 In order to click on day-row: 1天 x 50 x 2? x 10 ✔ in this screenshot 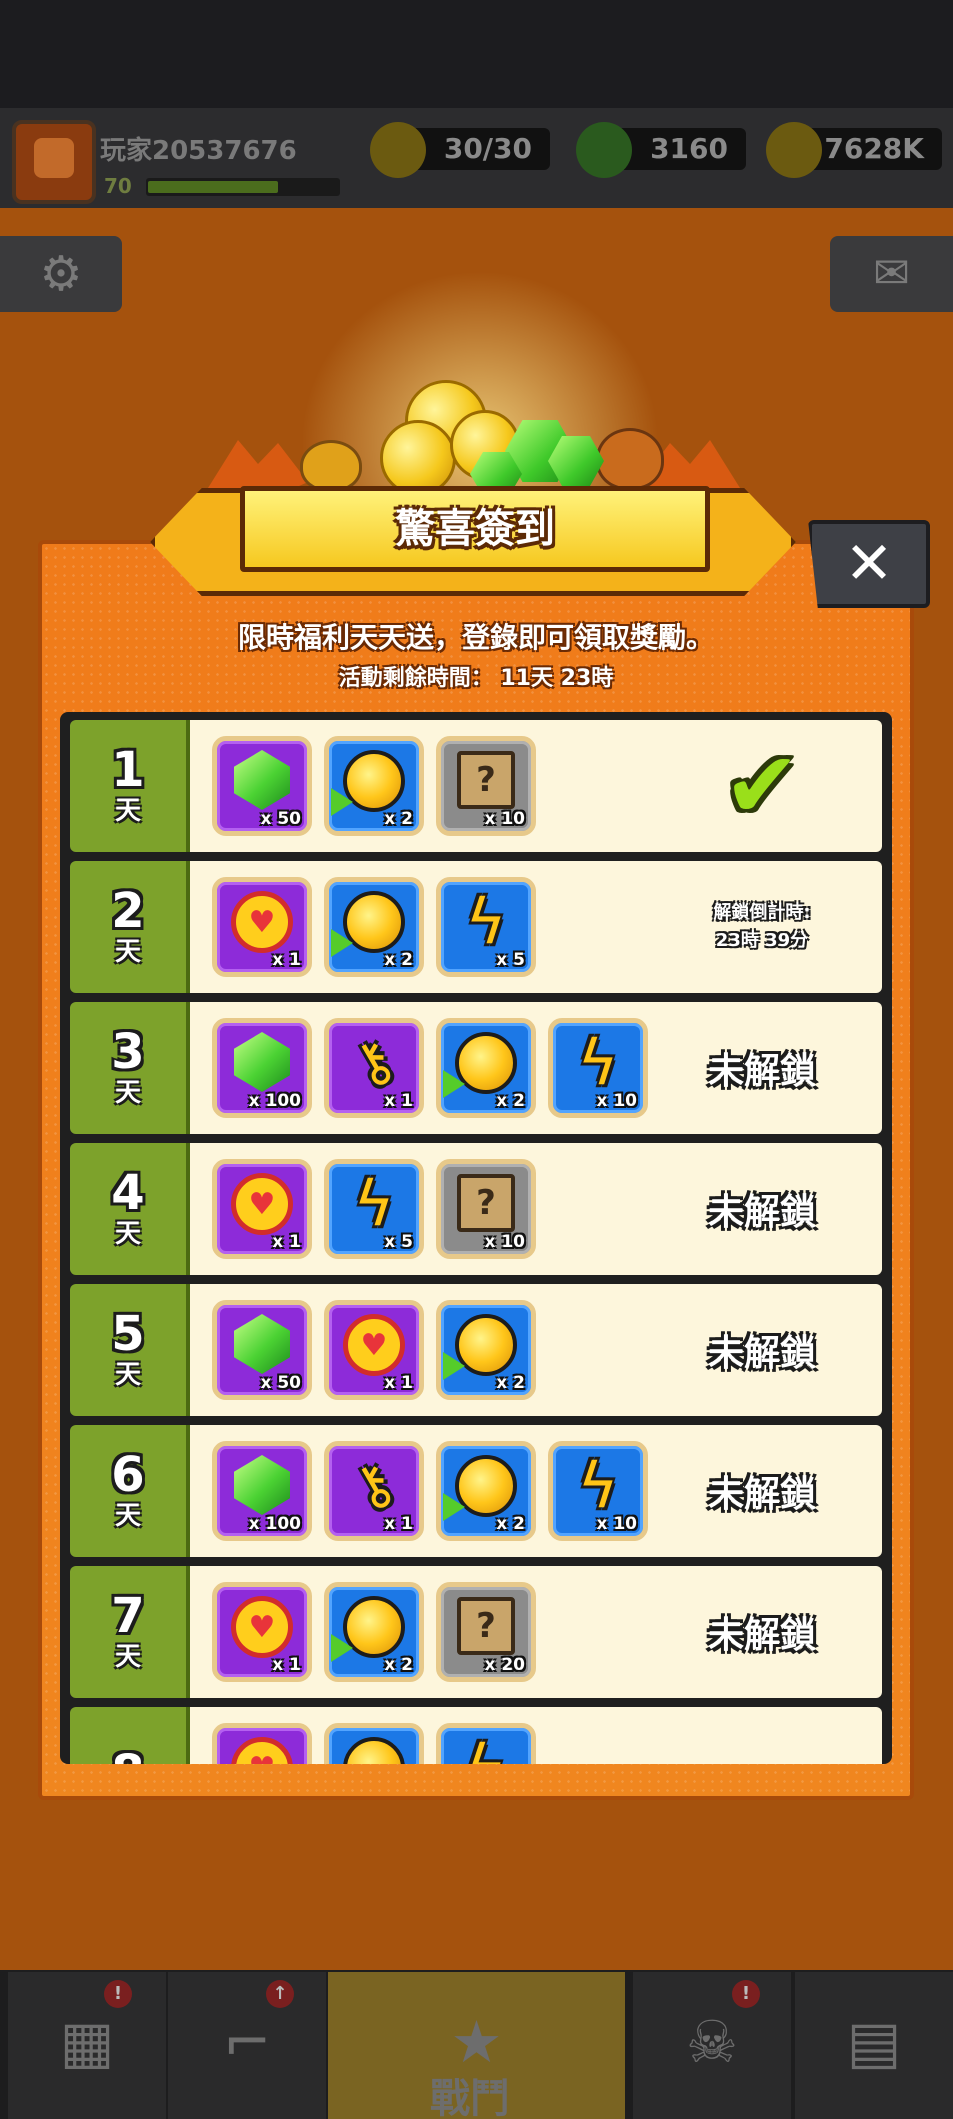, I will do `click(476, 786)`.